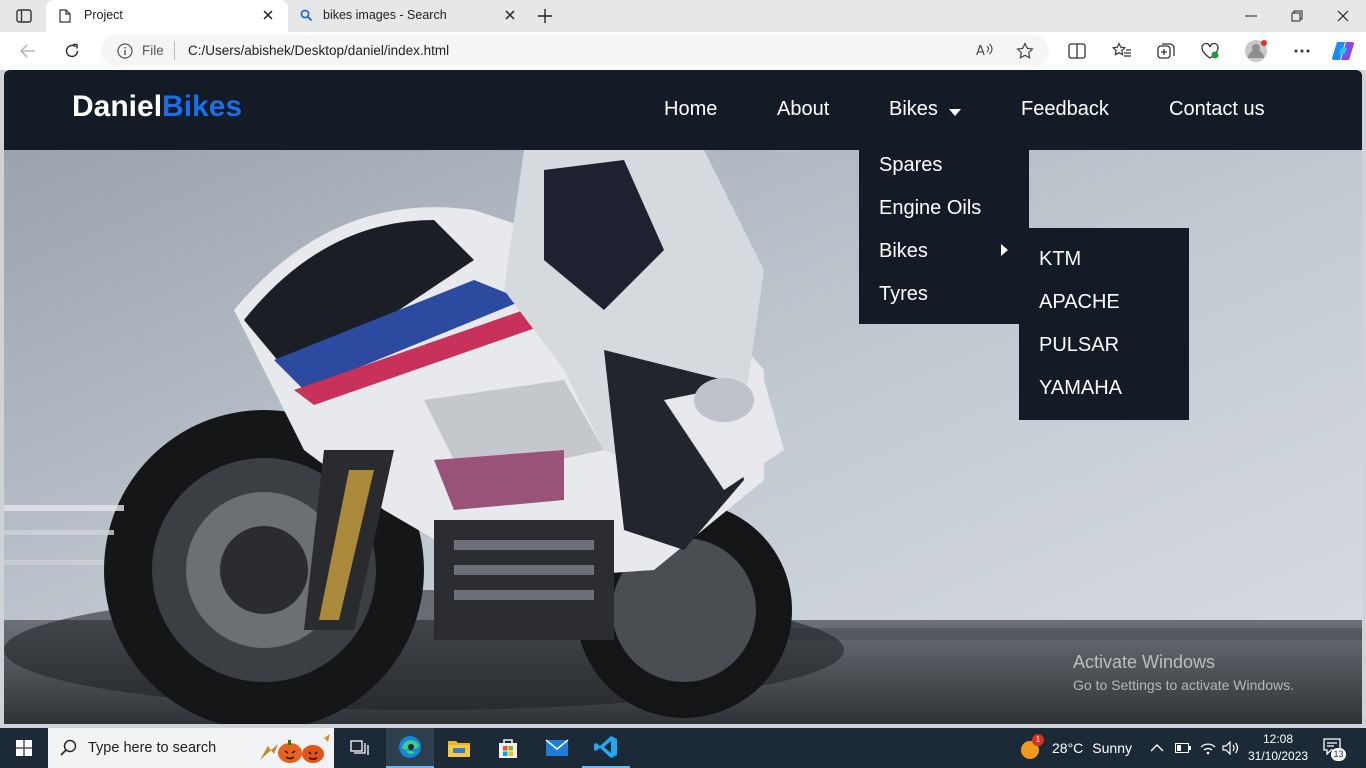 The height and width of the screenshot is (768, 1366). What do you see at coordinates (1032, 747) in the screenshot?
I see `weather-sun-icon: 1` at bounding box center [1032, 747].